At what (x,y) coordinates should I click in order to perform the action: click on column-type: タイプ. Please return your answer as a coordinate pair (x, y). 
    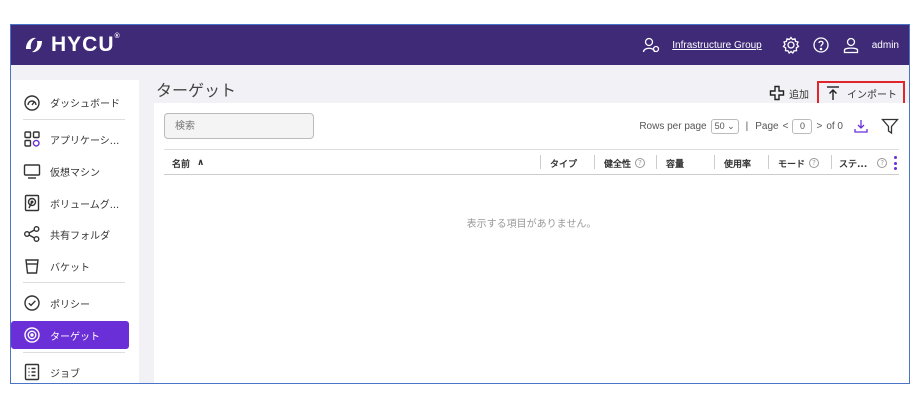
    Looking at the image, I should click on (563, 163).